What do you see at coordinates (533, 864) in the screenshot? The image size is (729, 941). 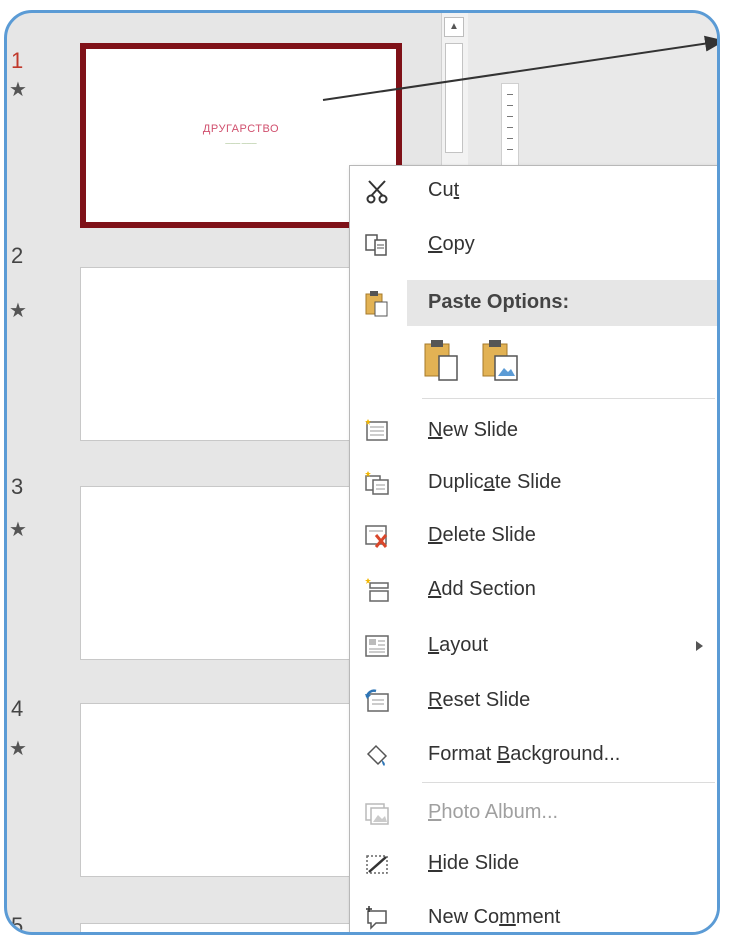 I see `menu-item-hide-slide: Hide Slide` at bounding box center [533, 864].